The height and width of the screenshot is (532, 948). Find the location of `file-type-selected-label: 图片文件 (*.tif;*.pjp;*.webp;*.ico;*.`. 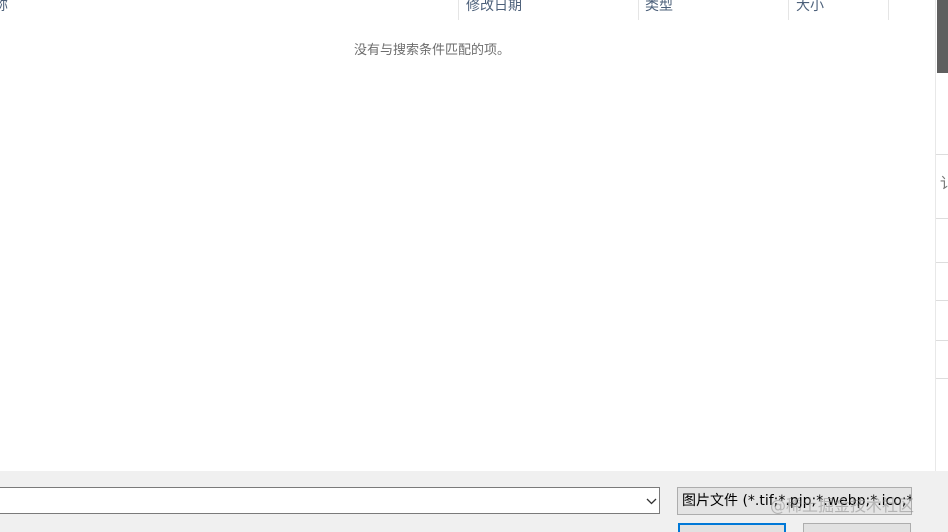

file-type-selected-label: 图片文件 (*.tif;*.pjp;*.webp;*.ico;*. is located at coordinates (797, 501).